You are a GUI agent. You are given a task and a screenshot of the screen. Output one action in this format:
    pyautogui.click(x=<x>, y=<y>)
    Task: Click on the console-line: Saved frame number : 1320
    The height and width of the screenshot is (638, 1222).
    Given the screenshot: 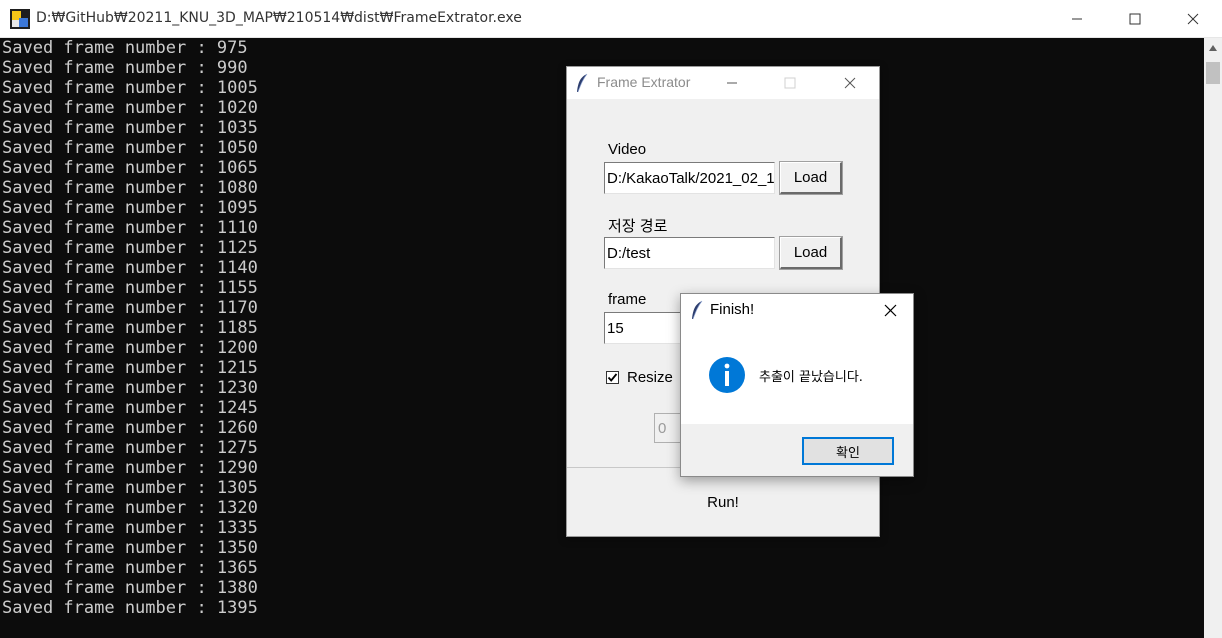 What is the action you would take?
    pyautogui.click(x=130, y=508)
    